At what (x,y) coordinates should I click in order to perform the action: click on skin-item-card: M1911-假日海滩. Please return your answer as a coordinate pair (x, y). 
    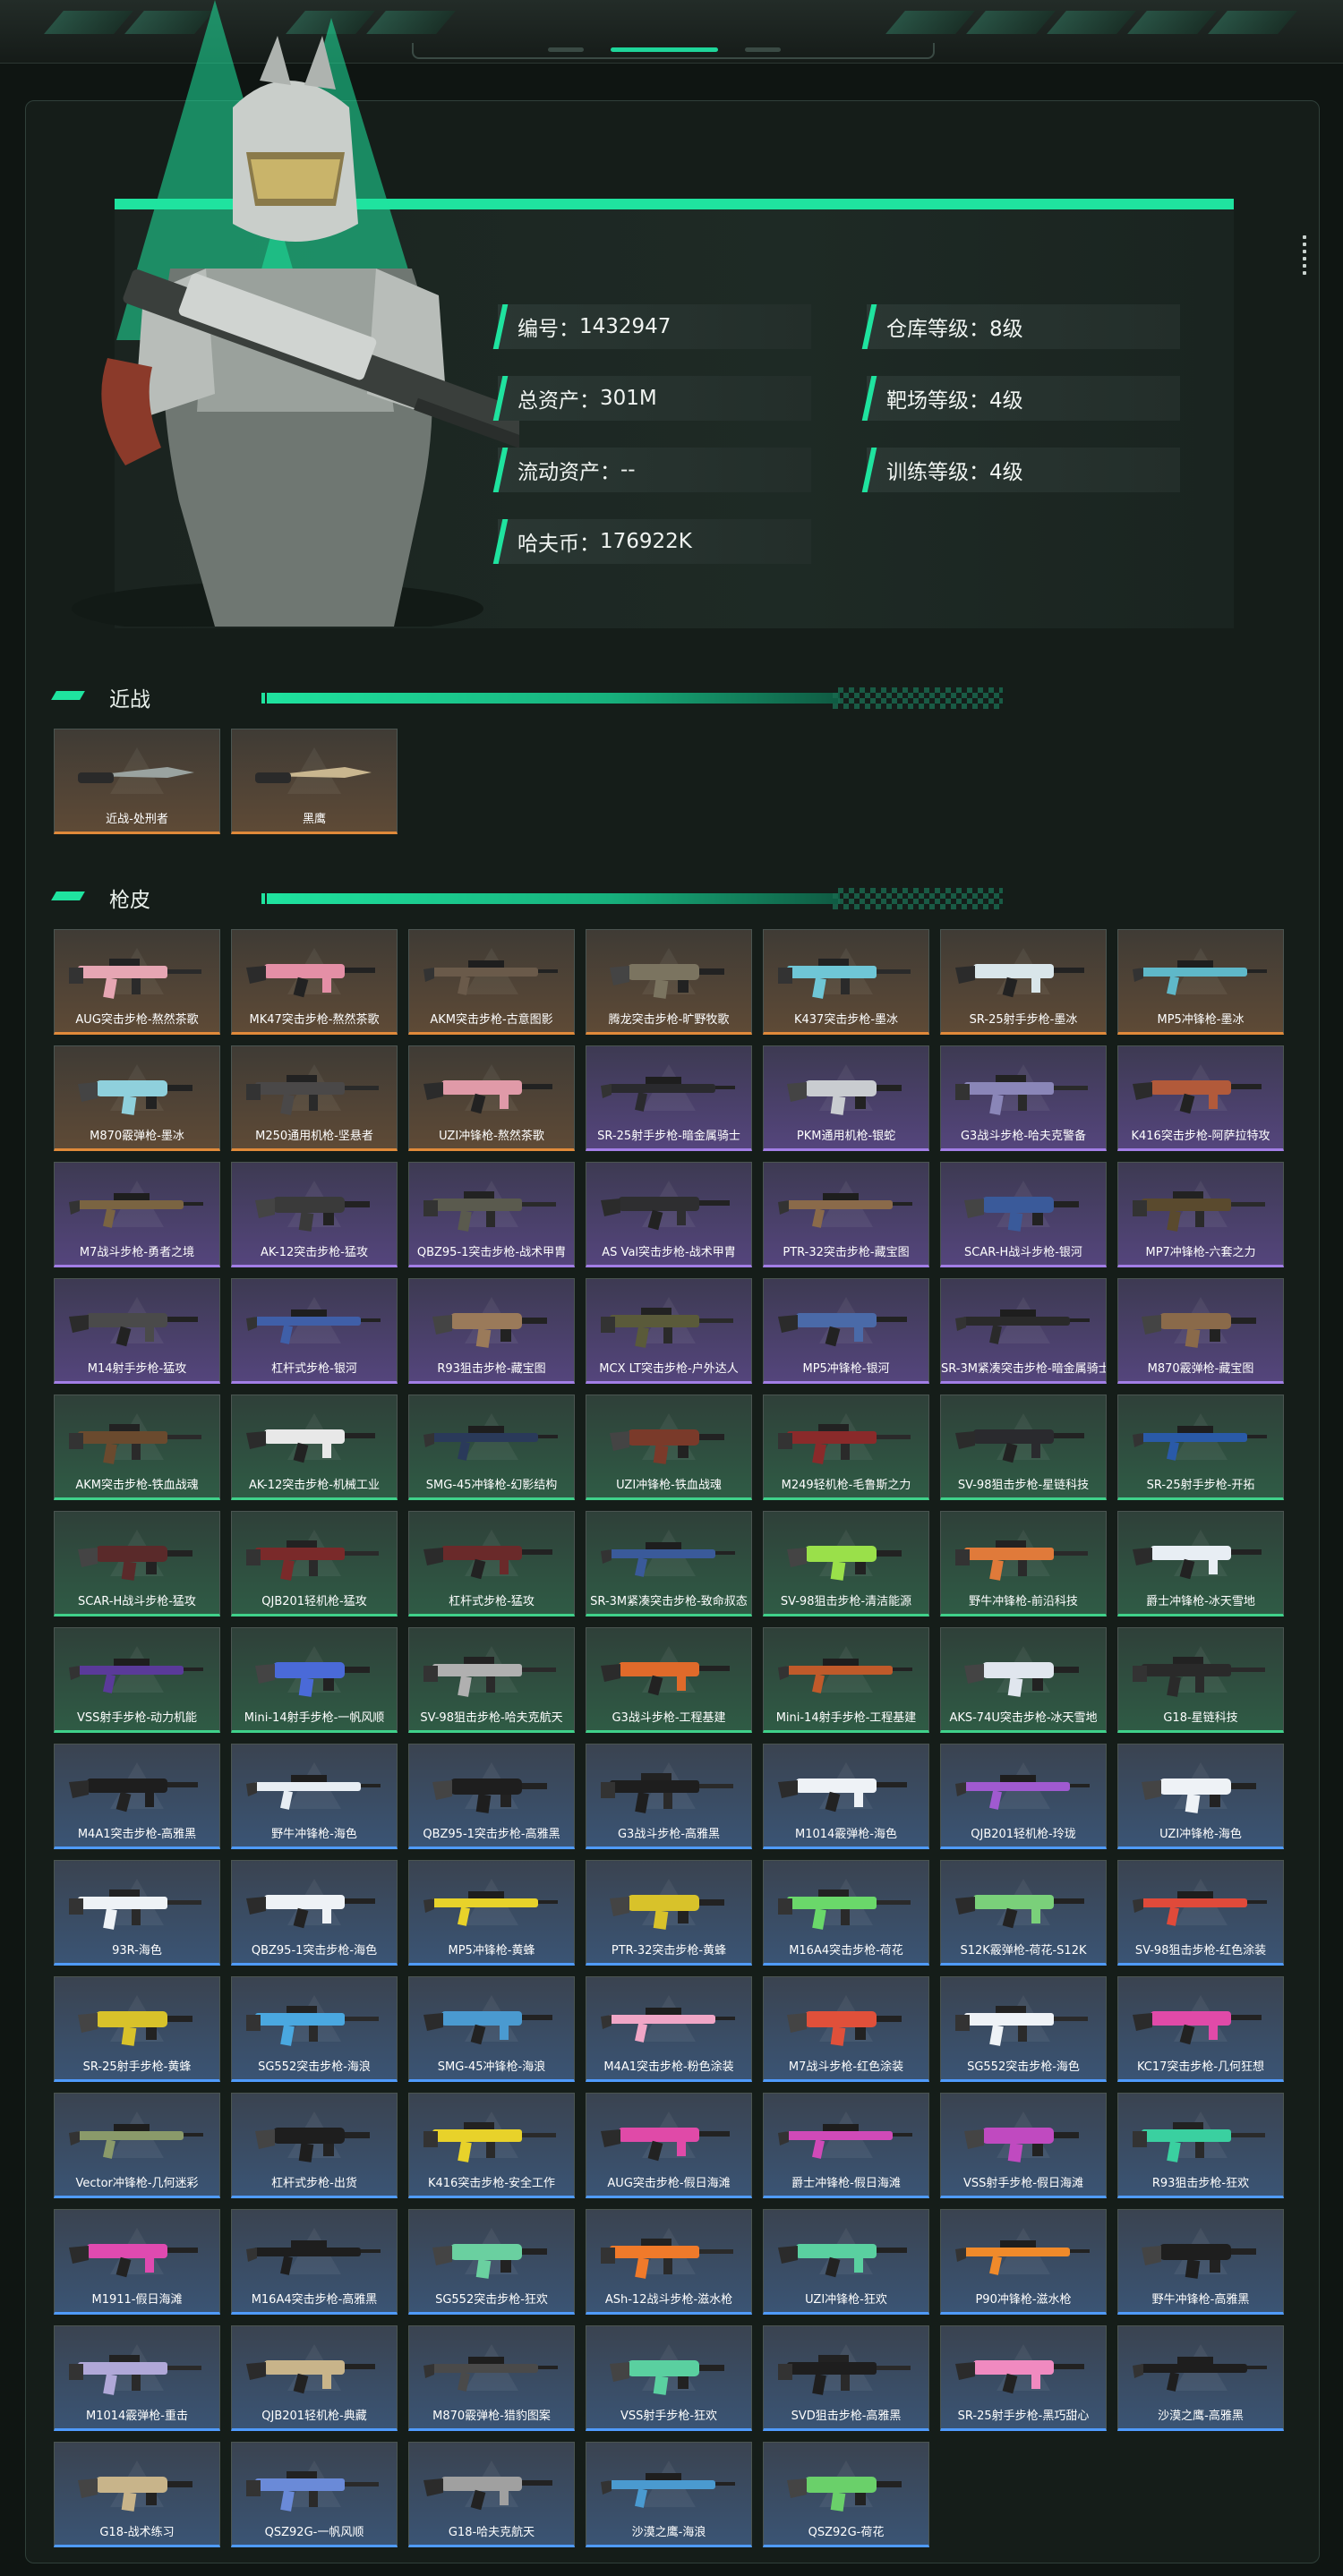
    Looking at the image, I should click on (137, 2262).